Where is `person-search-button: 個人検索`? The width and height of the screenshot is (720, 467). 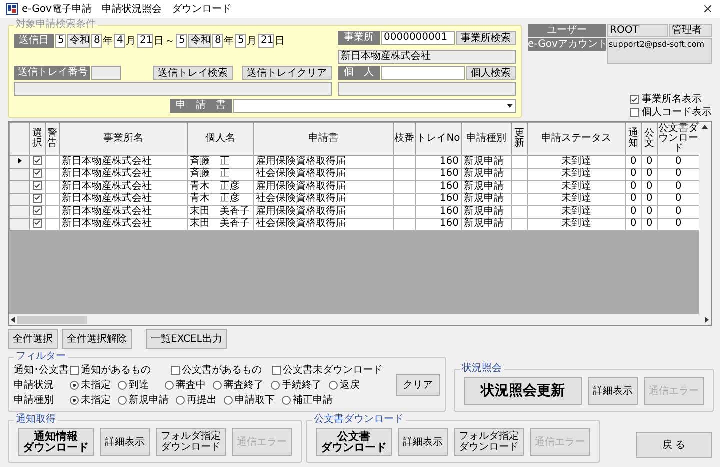 person-search-button: 個人検索 is located at coordinates (491, 73).